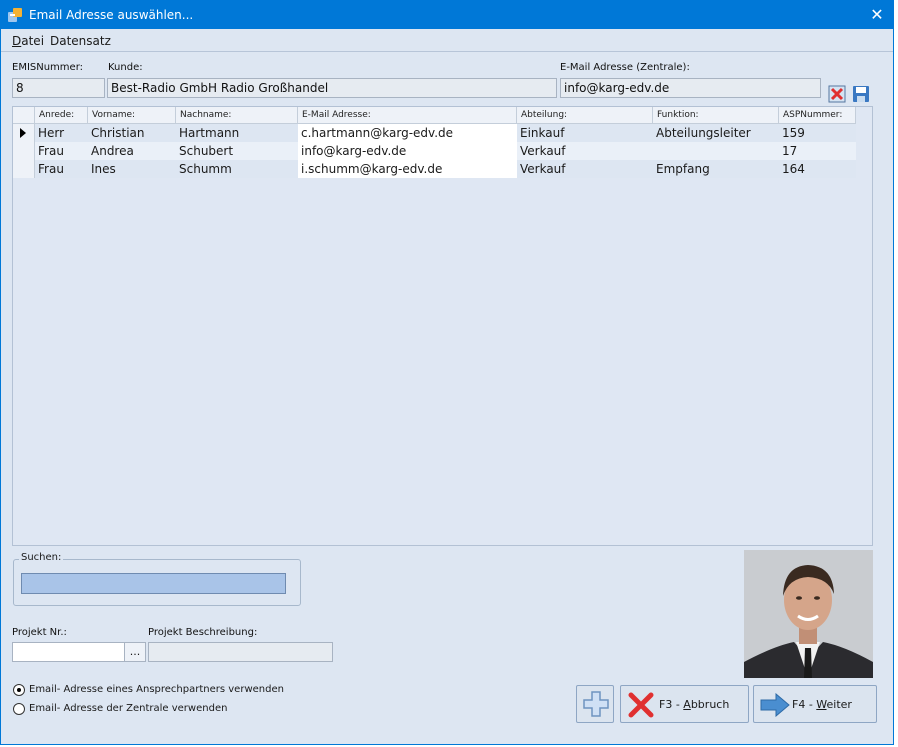 The height and width of the screenshot is (747, 898). I want to click on save-icon, so click(861, 94).